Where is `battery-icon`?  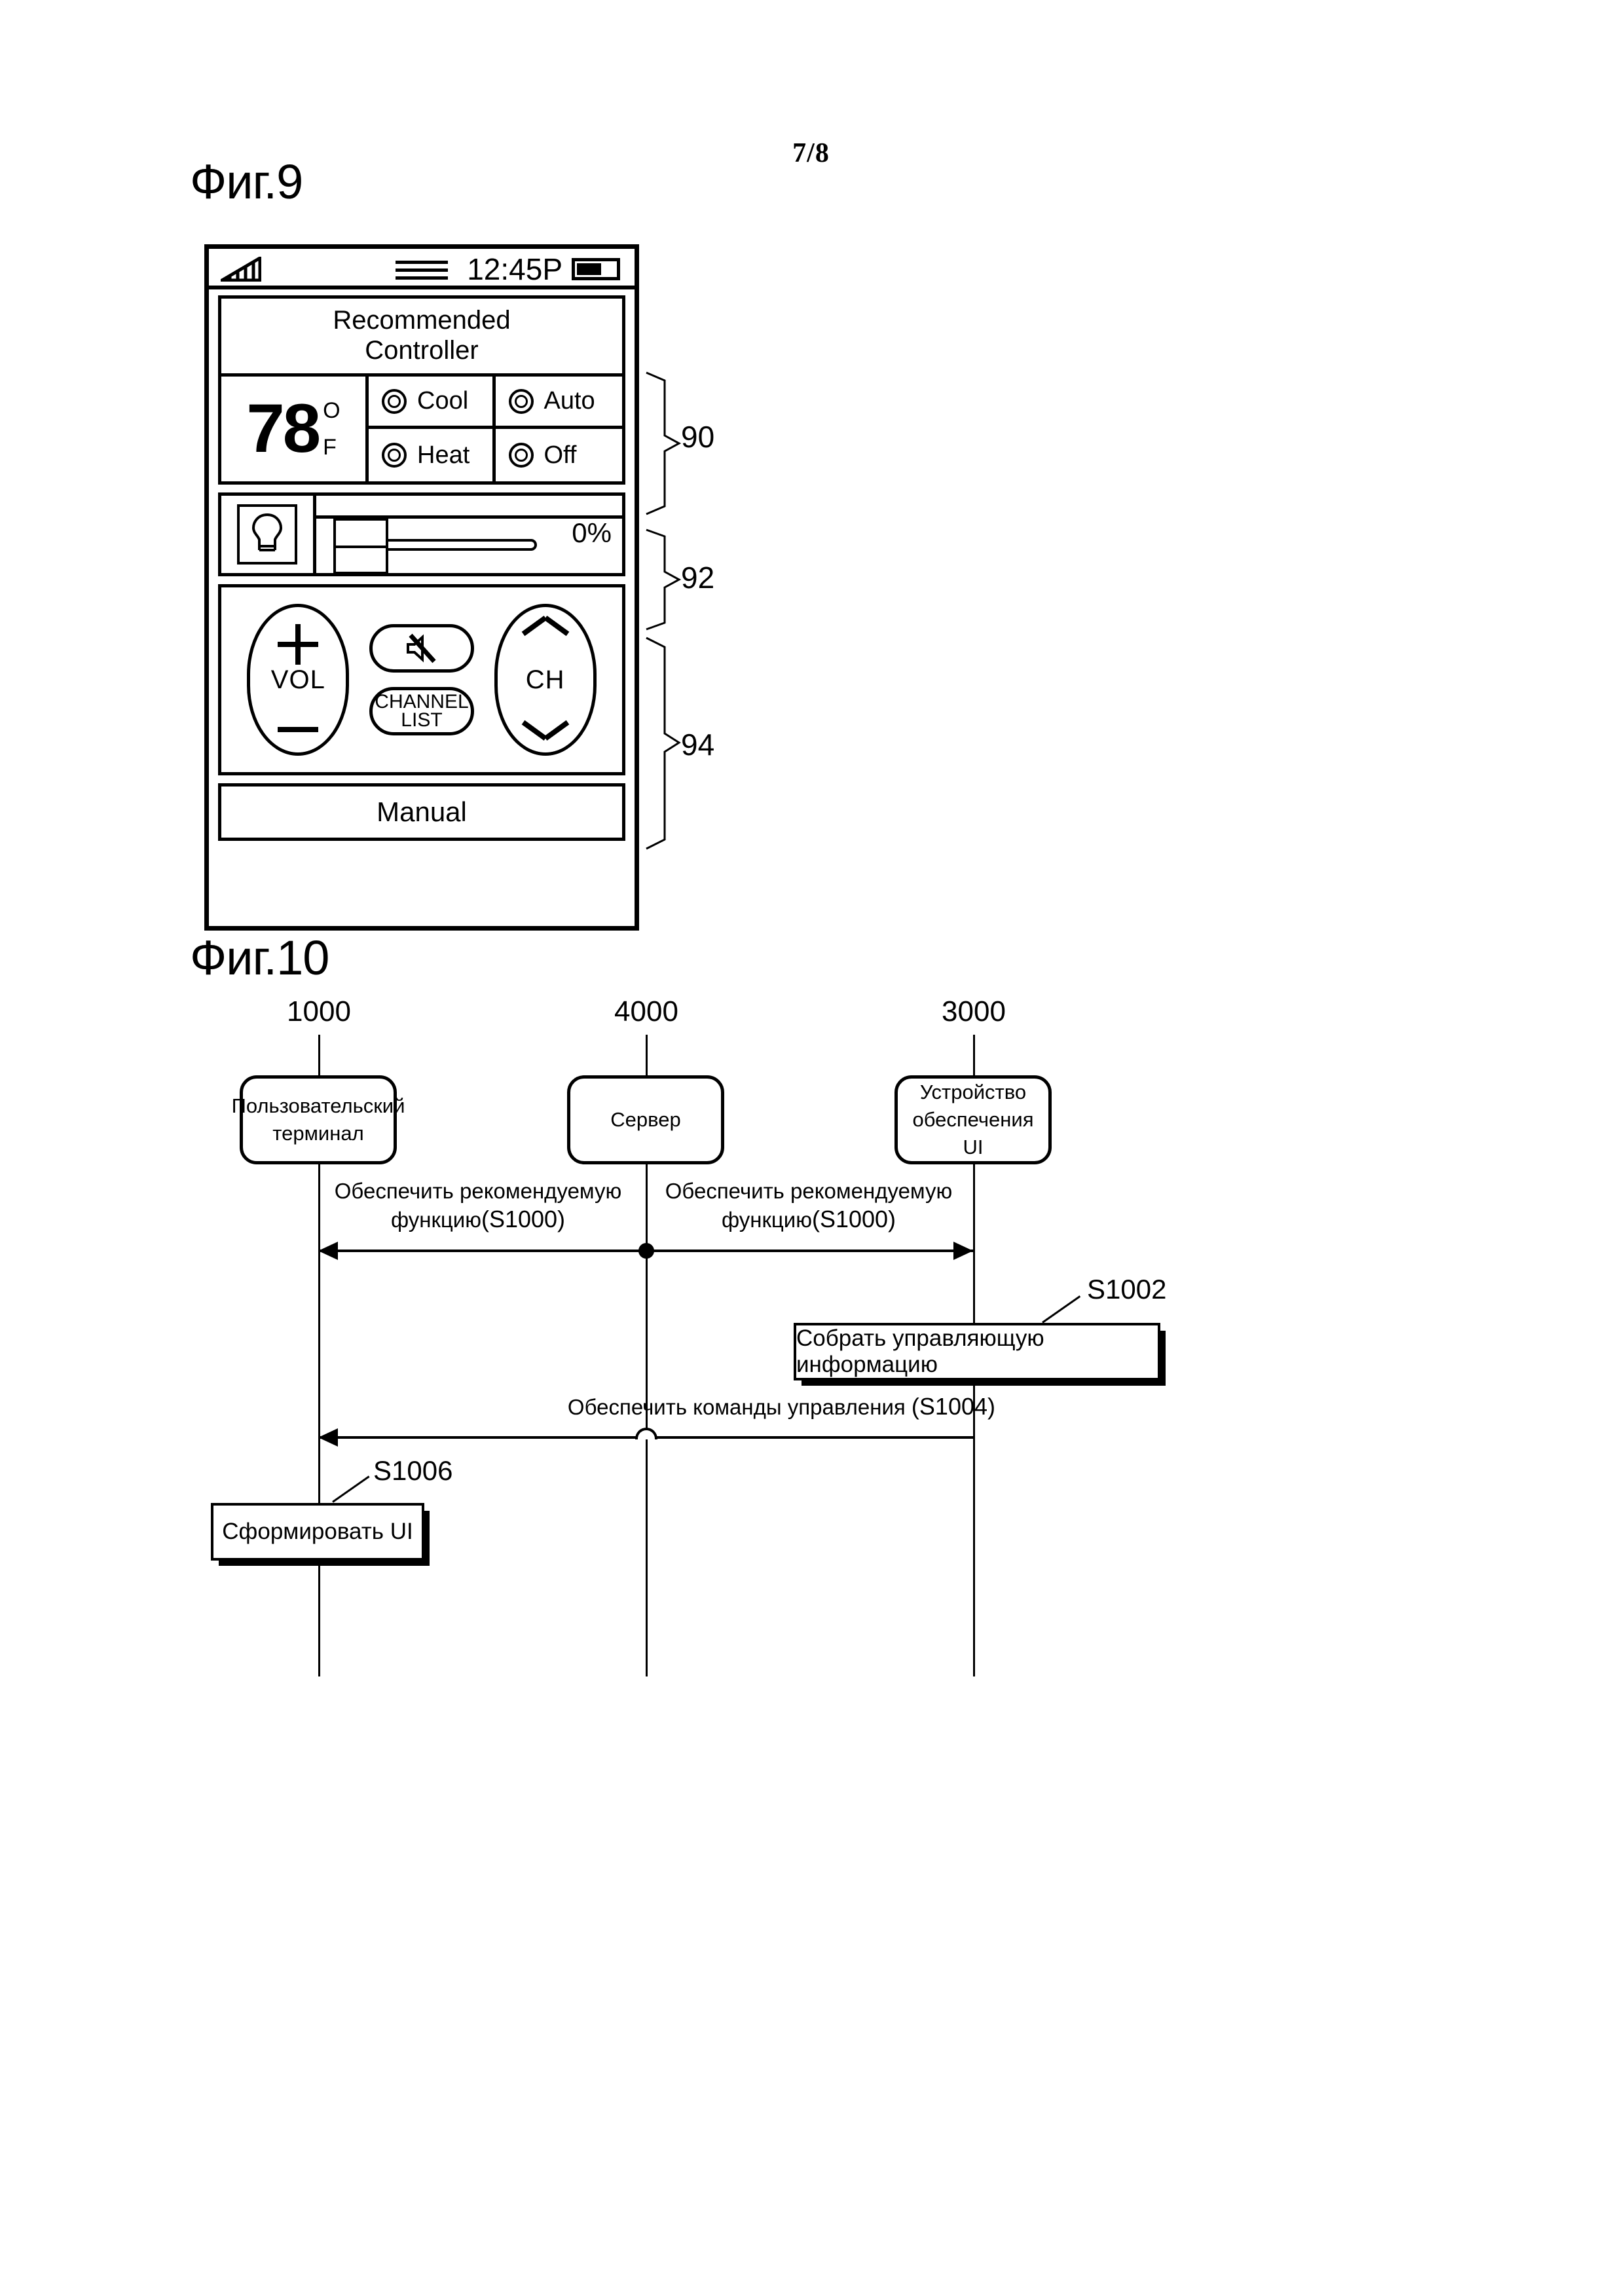 battery-icon is located at coordinates (596, 269).